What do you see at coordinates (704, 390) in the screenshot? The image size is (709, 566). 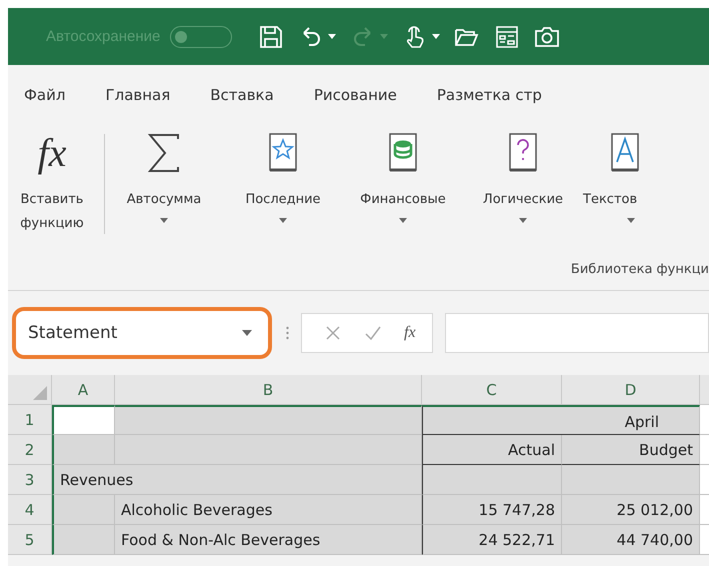 I see `column-header` at bounding box center [704, 390].